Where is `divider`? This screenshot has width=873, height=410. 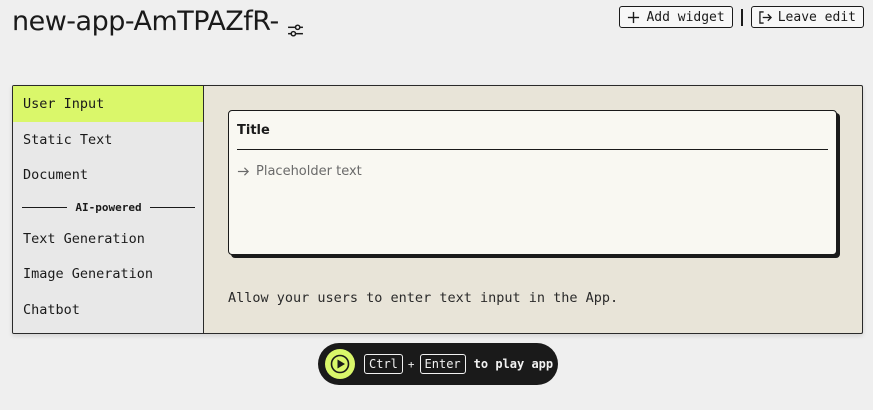 divider is located at coordinates (741, 17).